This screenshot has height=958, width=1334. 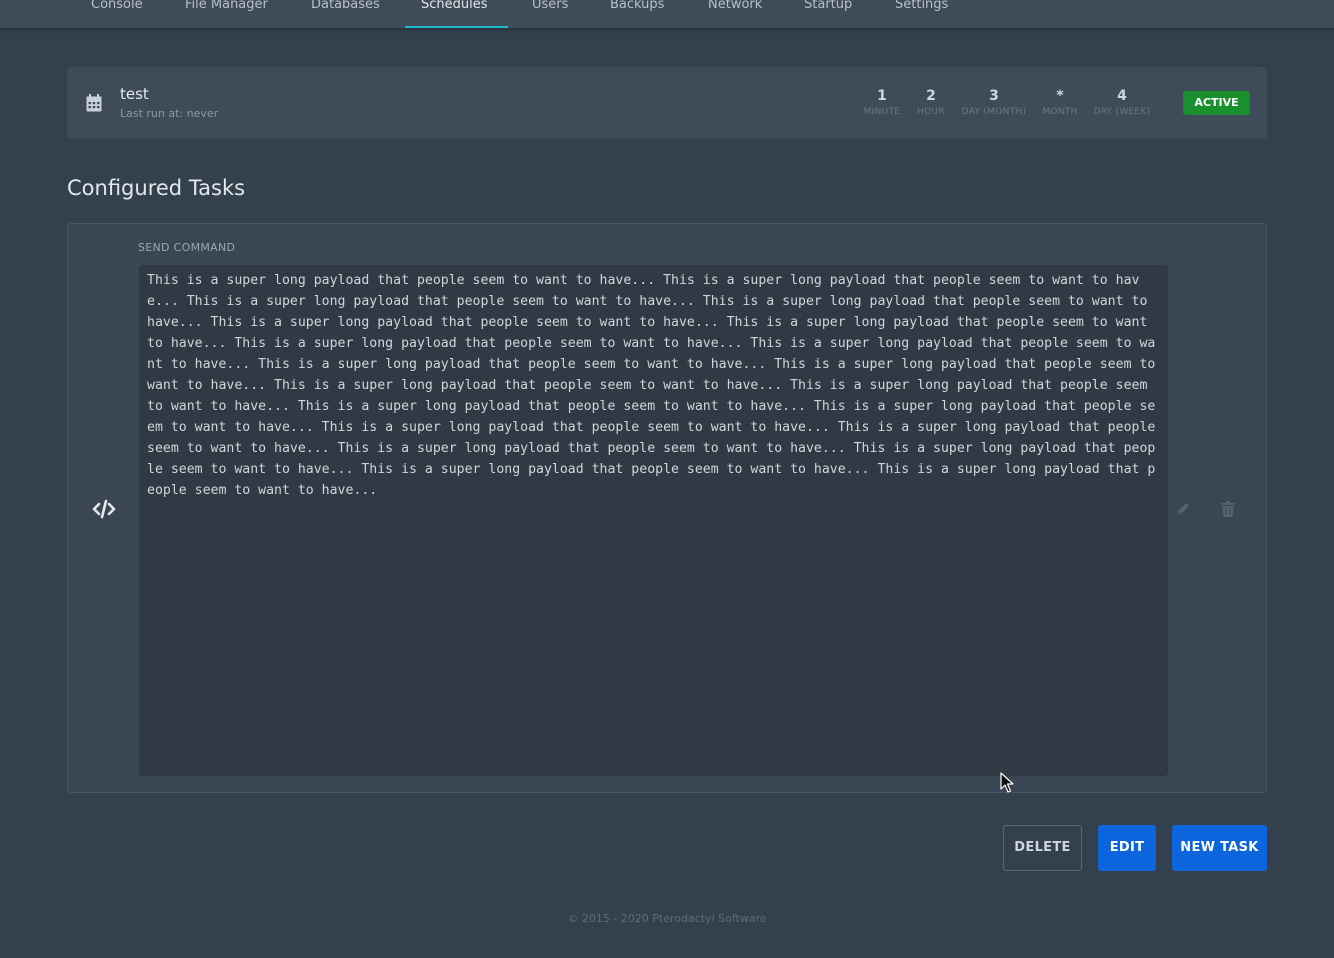 I want to click on status-badge: ACTIVE, so click(x=1216, y=103).